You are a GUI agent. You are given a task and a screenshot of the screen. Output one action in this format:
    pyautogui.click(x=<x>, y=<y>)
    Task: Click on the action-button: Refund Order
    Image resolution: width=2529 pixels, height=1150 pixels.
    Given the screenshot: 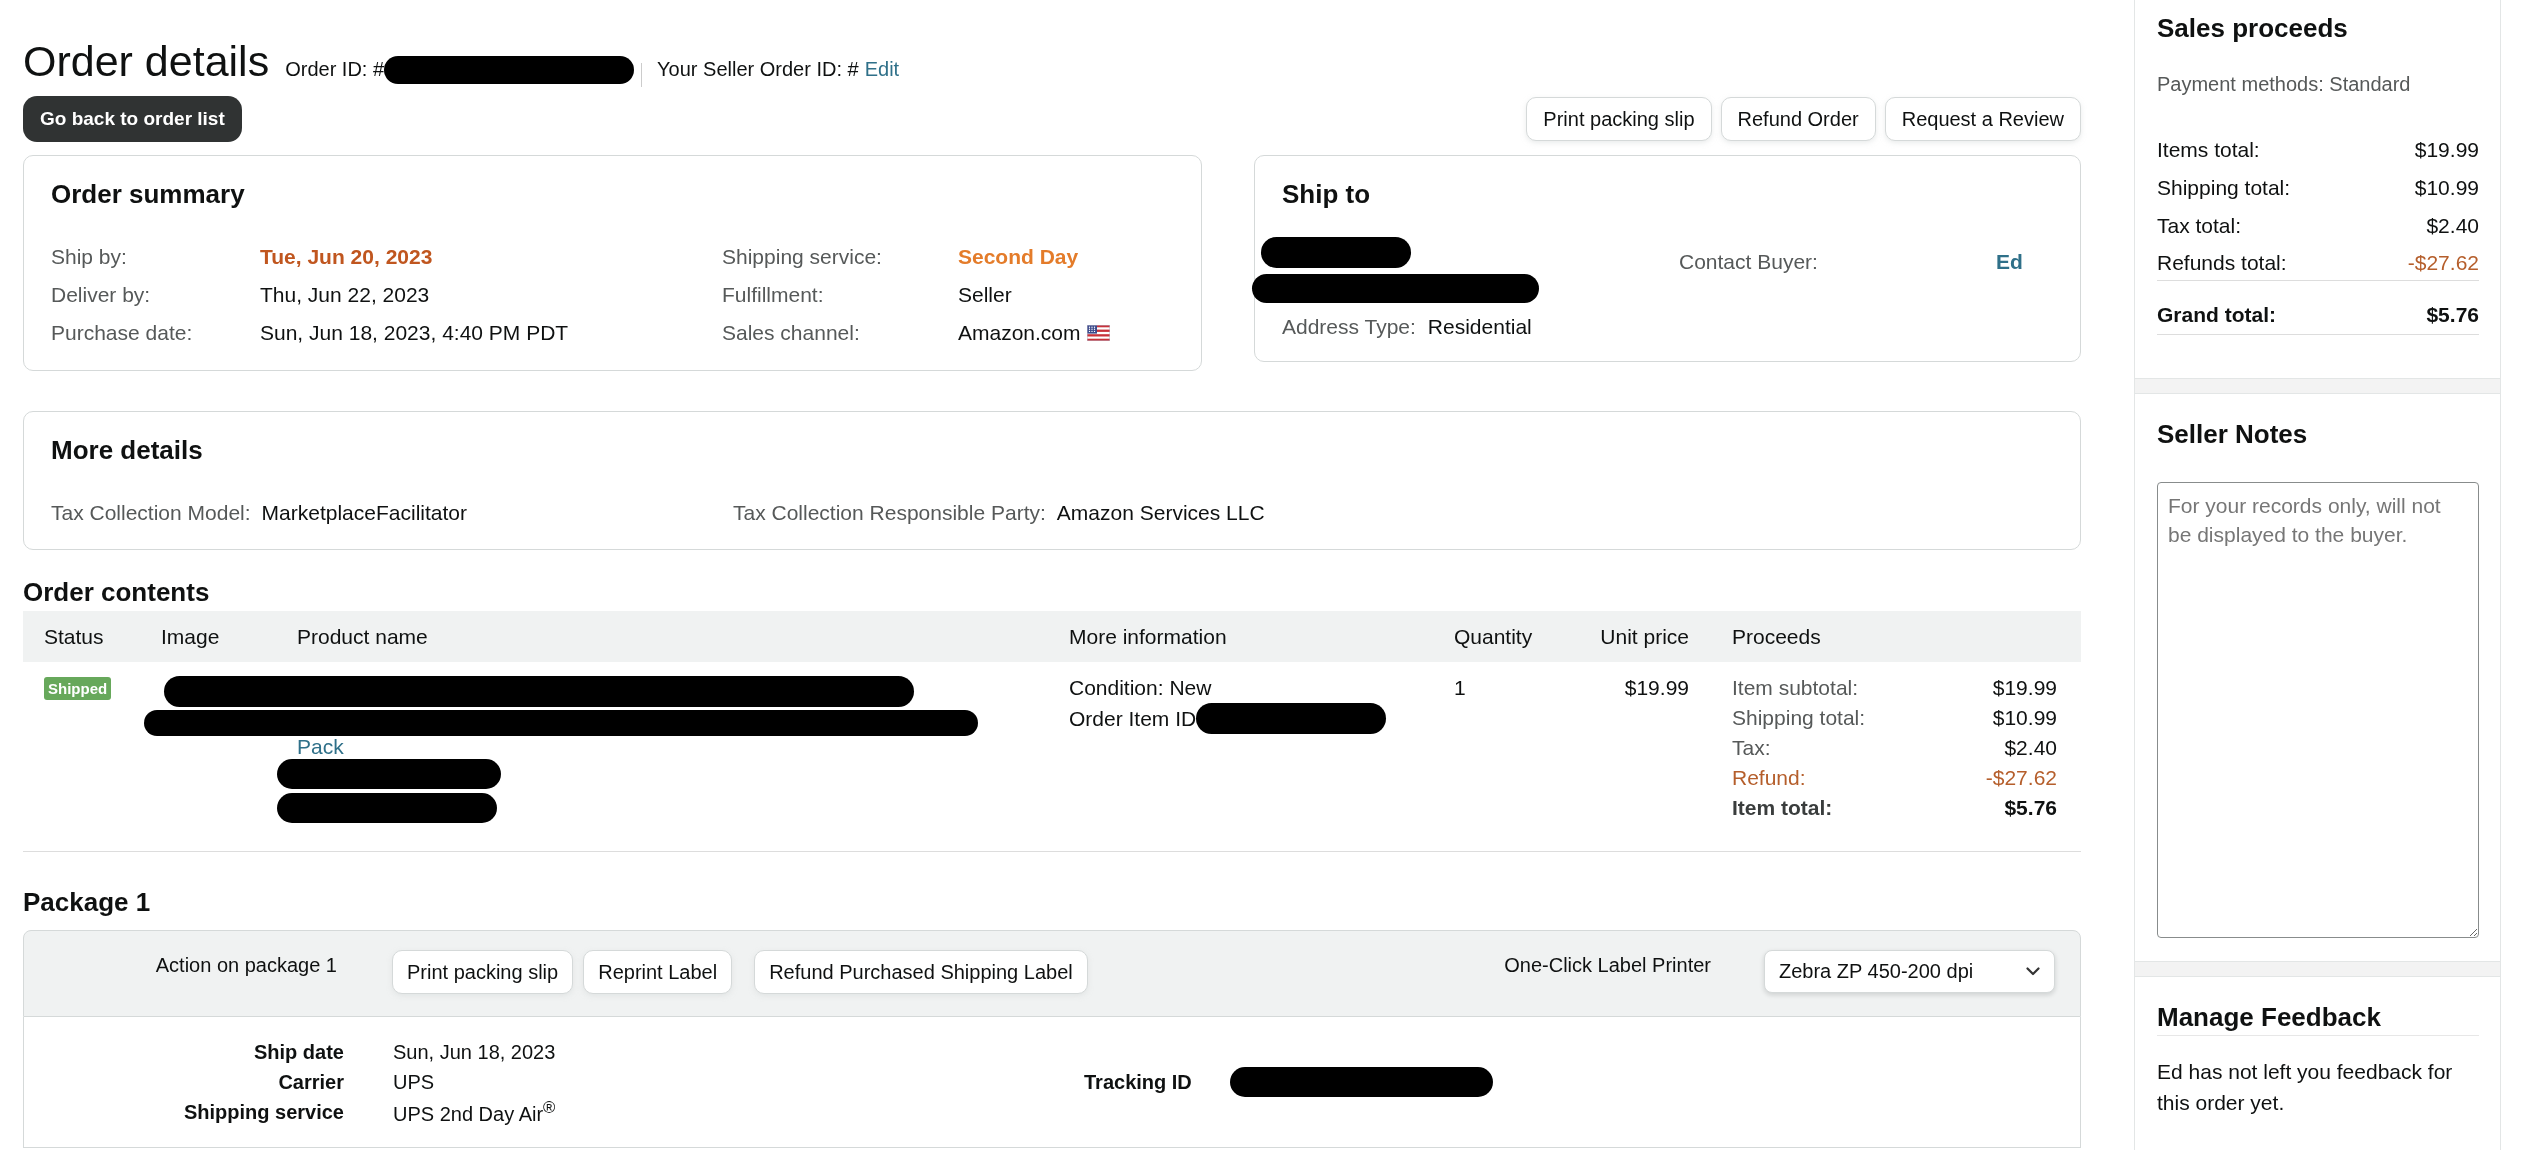 What is the action you would take?
    pyautogui.click(x=1798, y=119)
    